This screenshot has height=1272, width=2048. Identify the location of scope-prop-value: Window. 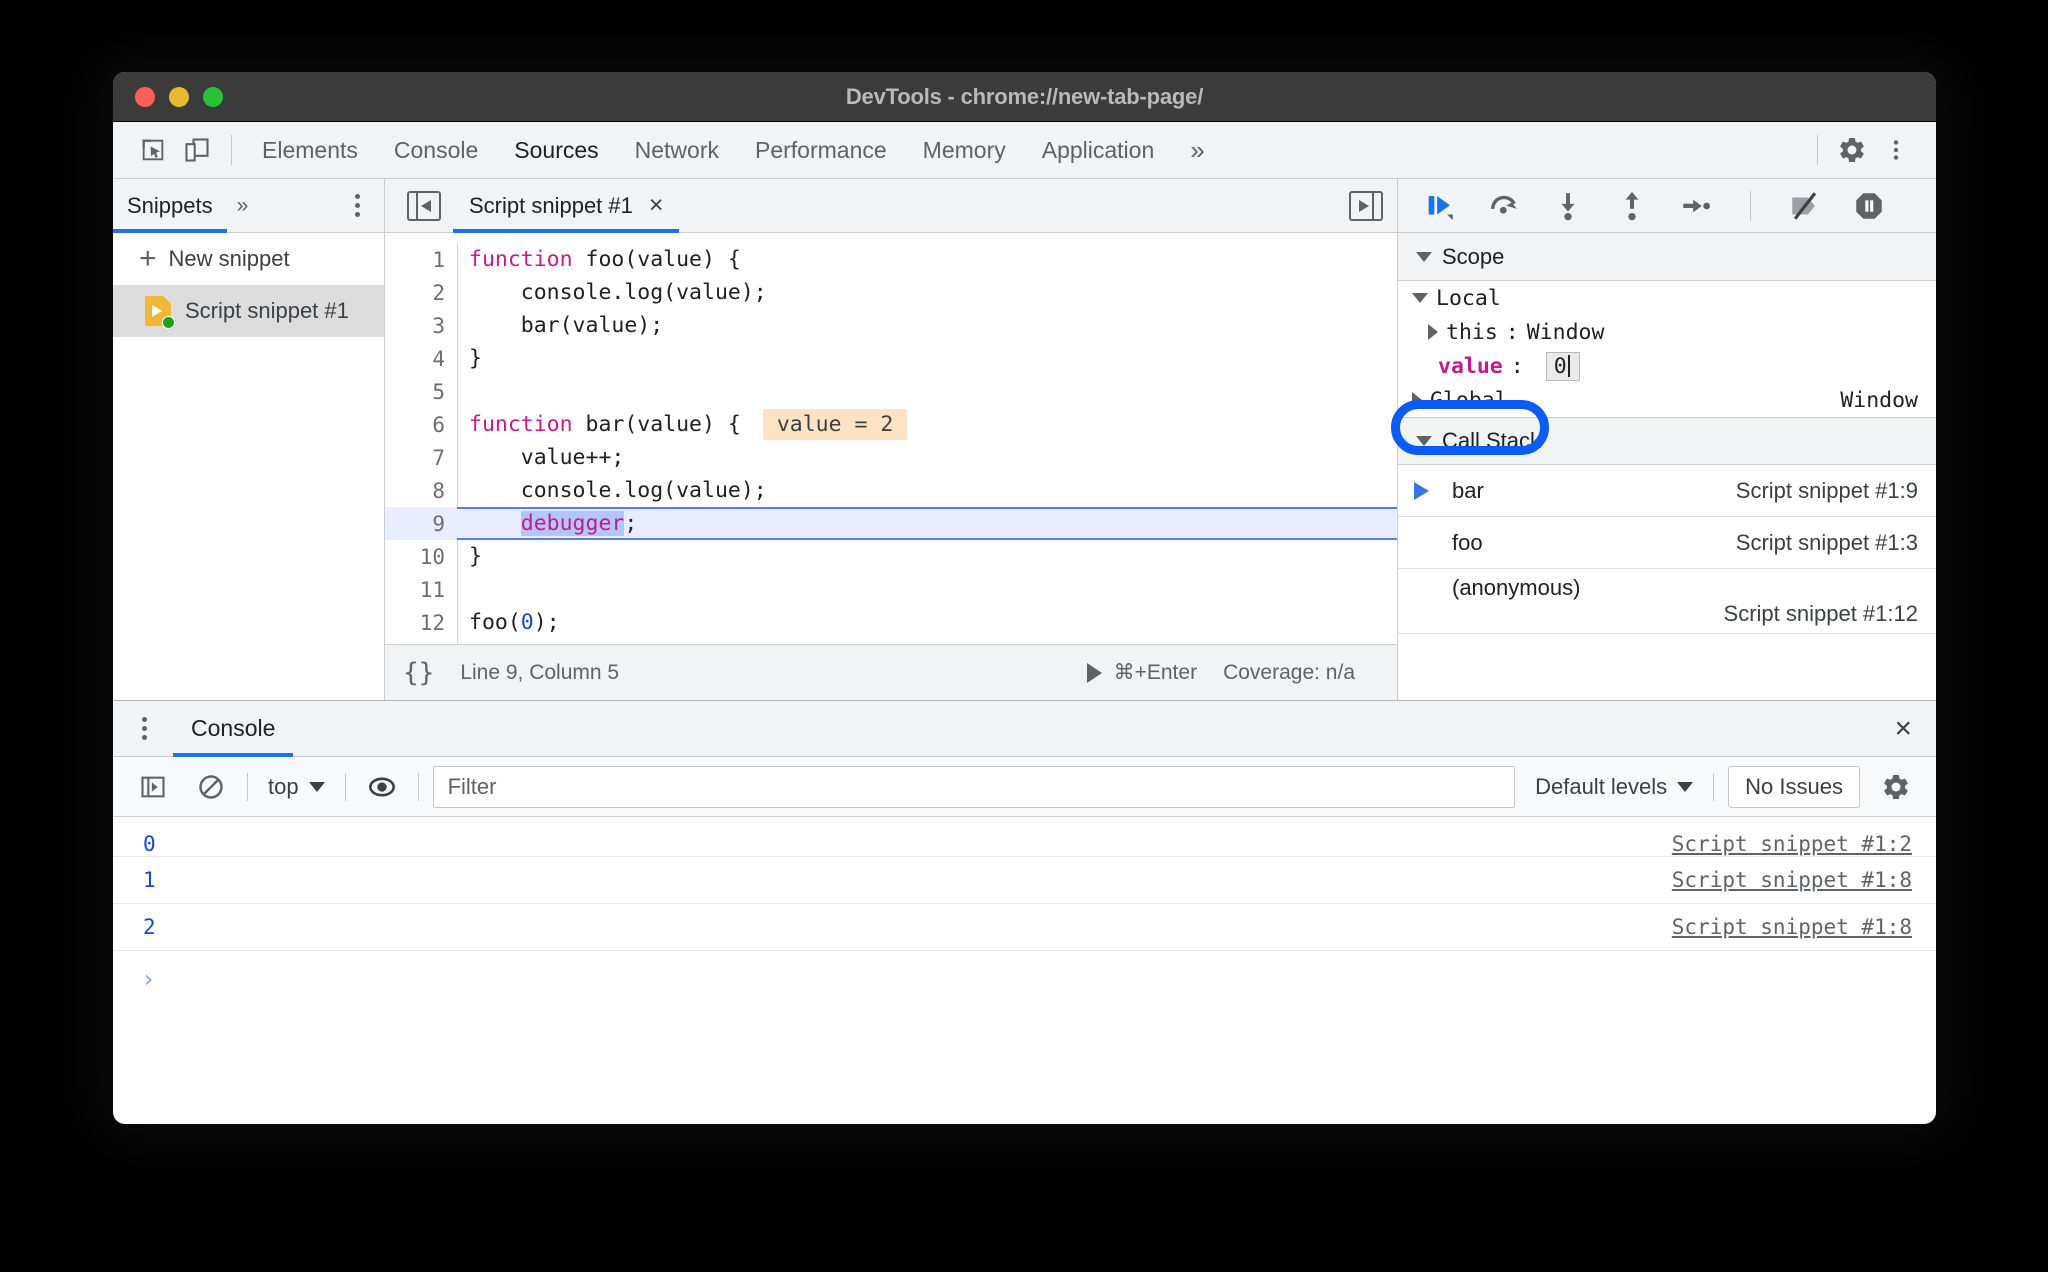
(1565, 332).